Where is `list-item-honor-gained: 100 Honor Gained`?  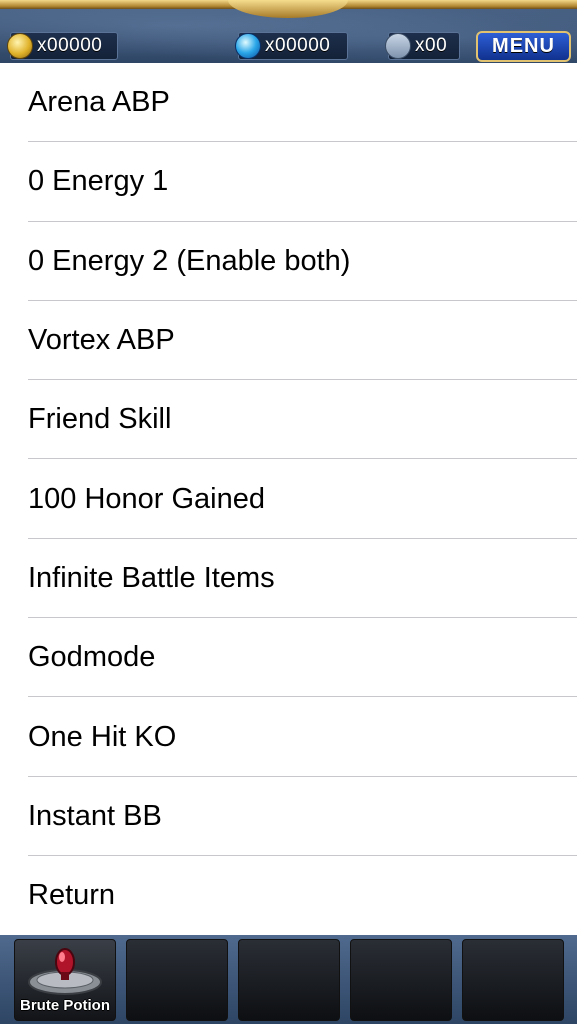 list-item-honor-gained: 100 Honor Gained is located at coordinates (288, 499).